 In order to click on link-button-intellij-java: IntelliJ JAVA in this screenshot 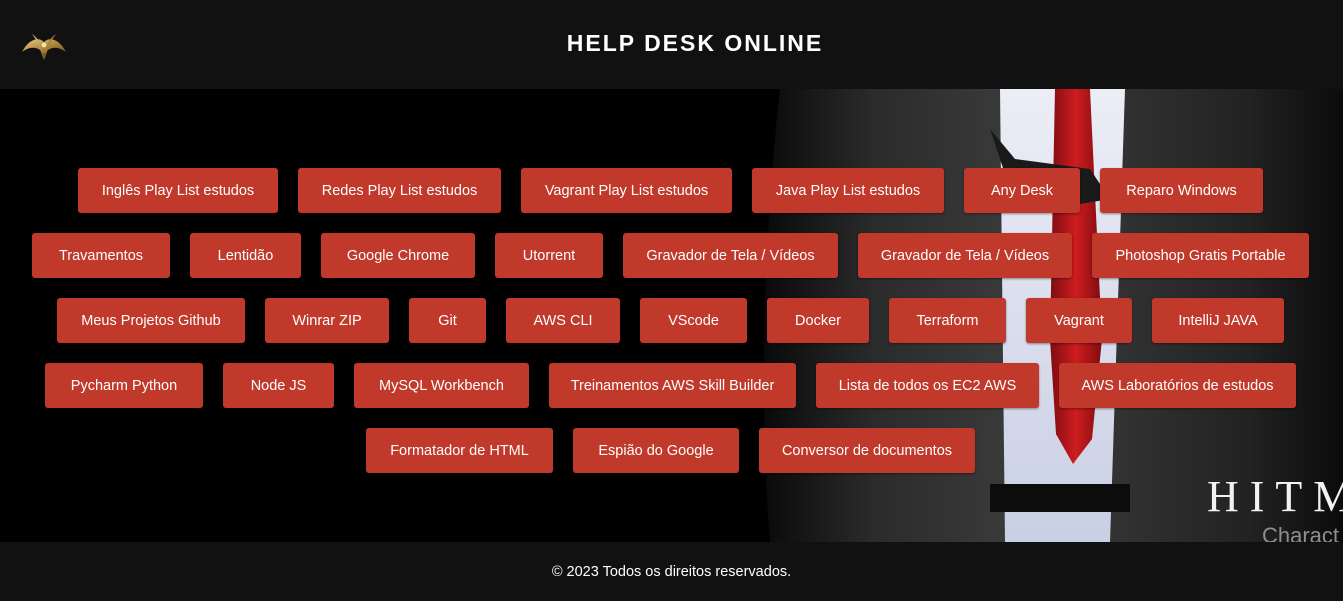, I will do `click(1218, 320)`.